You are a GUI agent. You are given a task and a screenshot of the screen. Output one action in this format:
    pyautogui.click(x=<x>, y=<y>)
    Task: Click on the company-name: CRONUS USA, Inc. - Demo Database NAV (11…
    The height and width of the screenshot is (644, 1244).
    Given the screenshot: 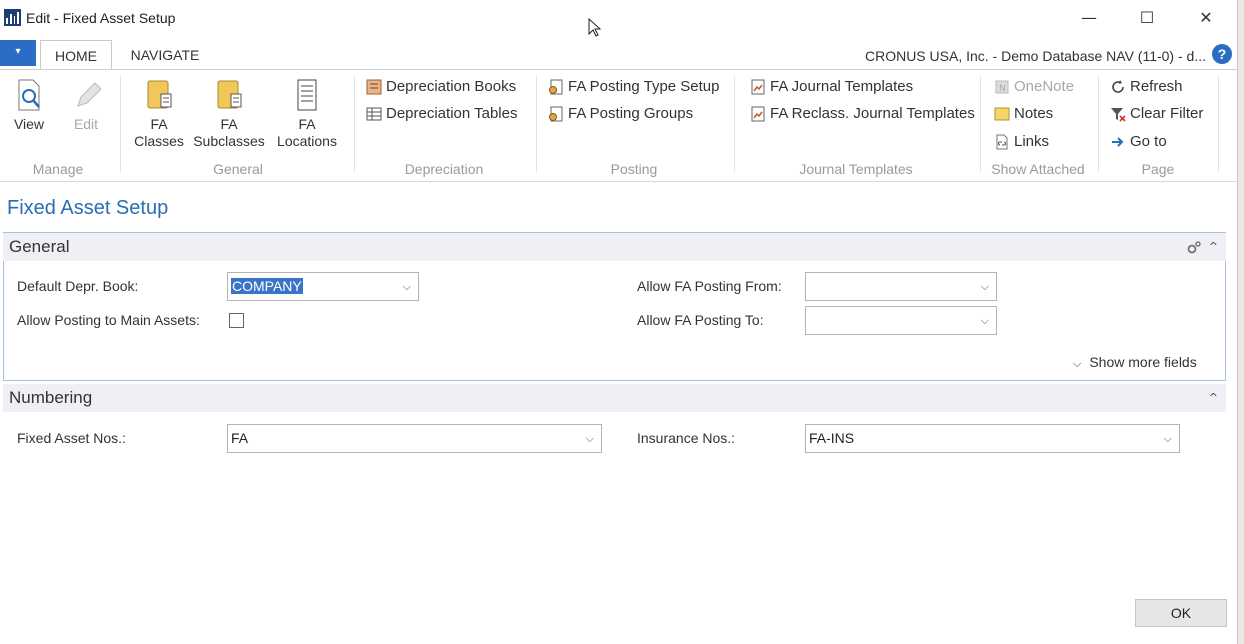 What is the action you would take?
    pyautogui.click(x=1035, y=56)
    